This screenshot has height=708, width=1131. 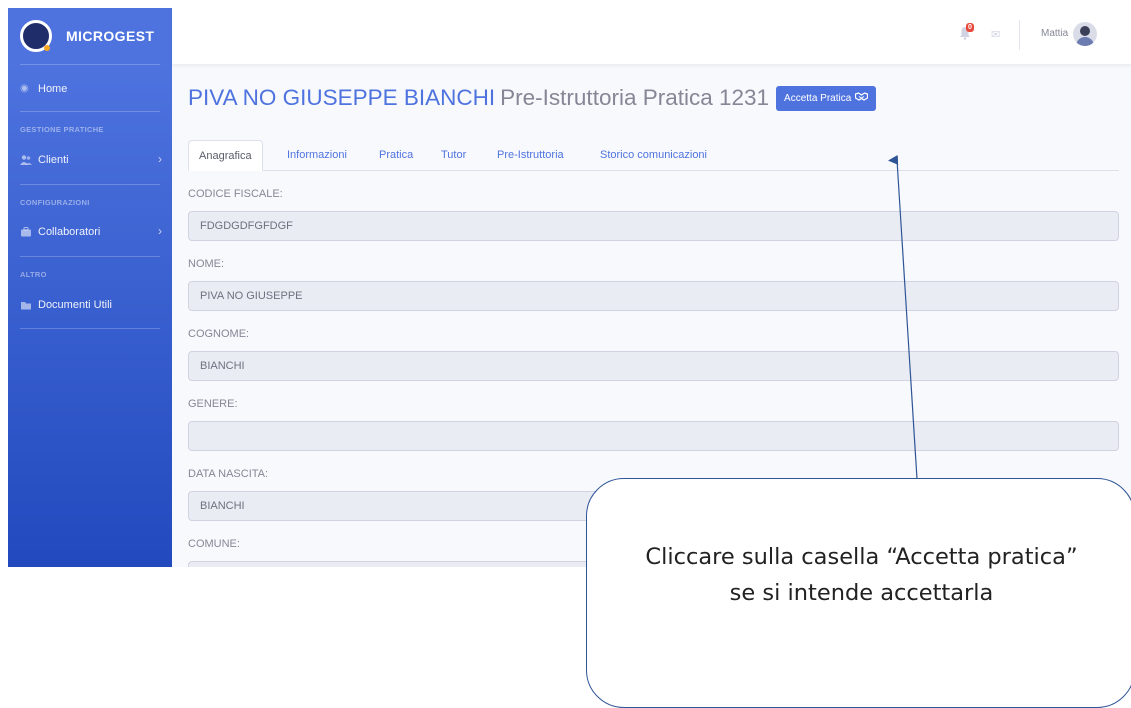 I want to click on sidebar-item-clienti: Clienti ›, so click(x=90, y=160).